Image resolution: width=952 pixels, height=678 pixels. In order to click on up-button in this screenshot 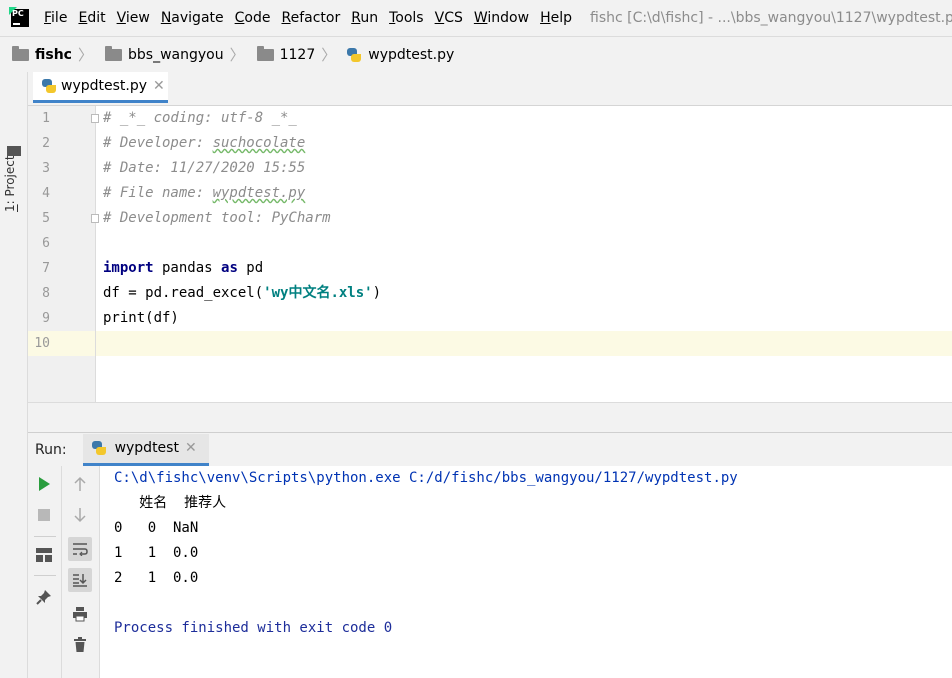, I will do `click(80, 484)`.